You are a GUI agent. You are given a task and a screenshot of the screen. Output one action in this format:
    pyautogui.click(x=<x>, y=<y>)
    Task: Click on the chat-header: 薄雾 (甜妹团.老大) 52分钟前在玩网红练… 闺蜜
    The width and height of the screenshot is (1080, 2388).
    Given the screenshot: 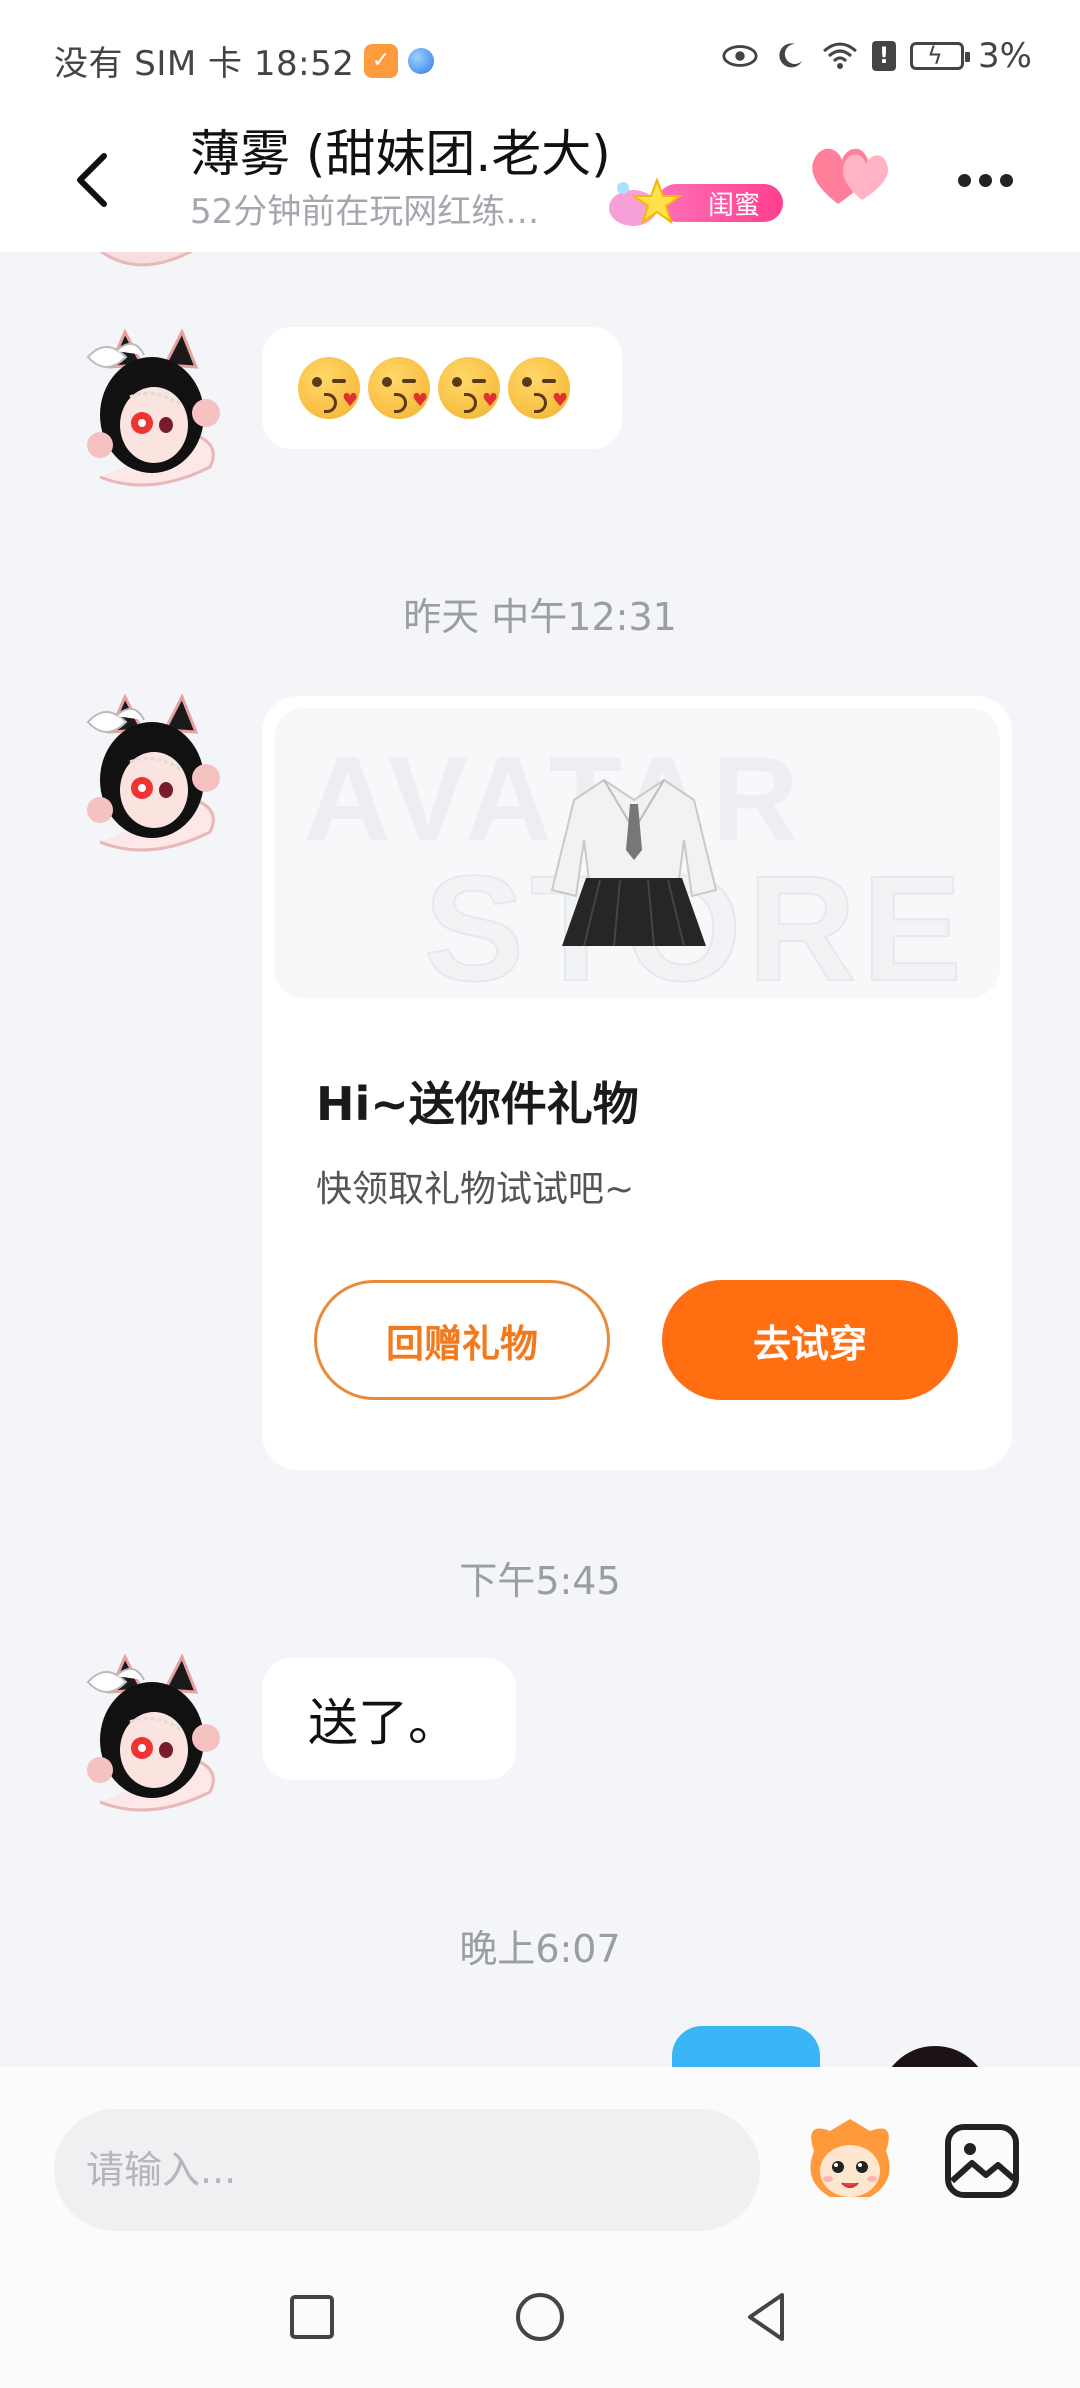 What is the action you would take?
    pyautogui.click(x=540, y=181)
    